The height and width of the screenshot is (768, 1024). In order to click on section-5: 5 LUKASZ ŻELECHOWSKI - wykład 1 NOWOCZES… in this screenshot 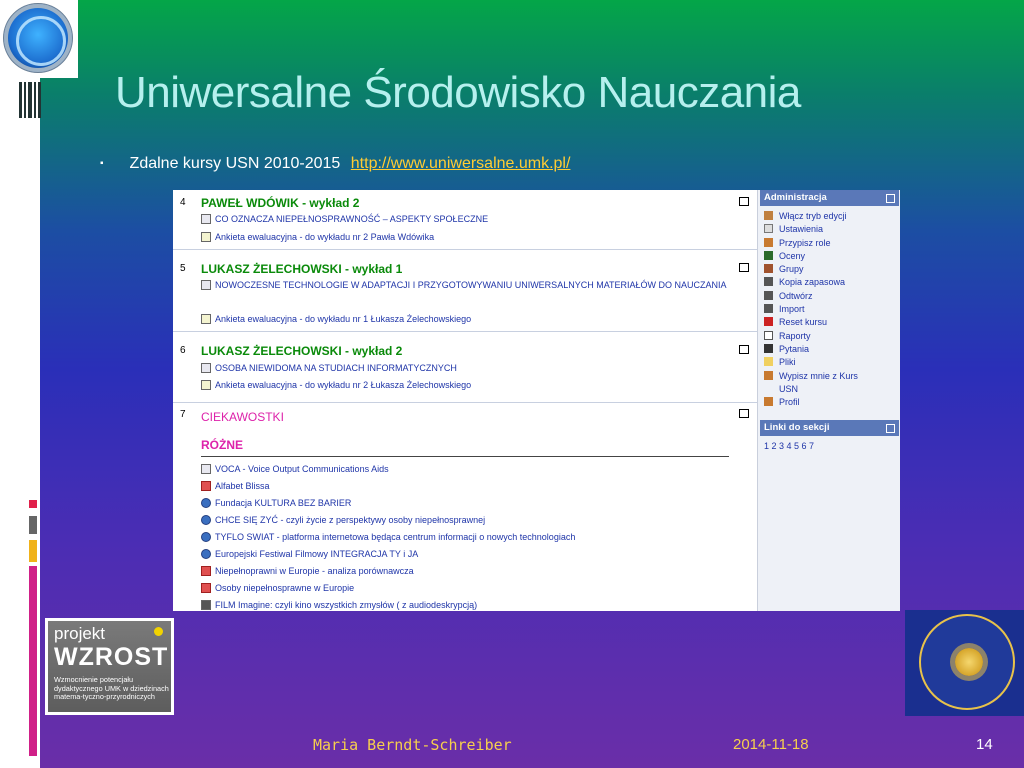, I will do `click(465, 294)`.